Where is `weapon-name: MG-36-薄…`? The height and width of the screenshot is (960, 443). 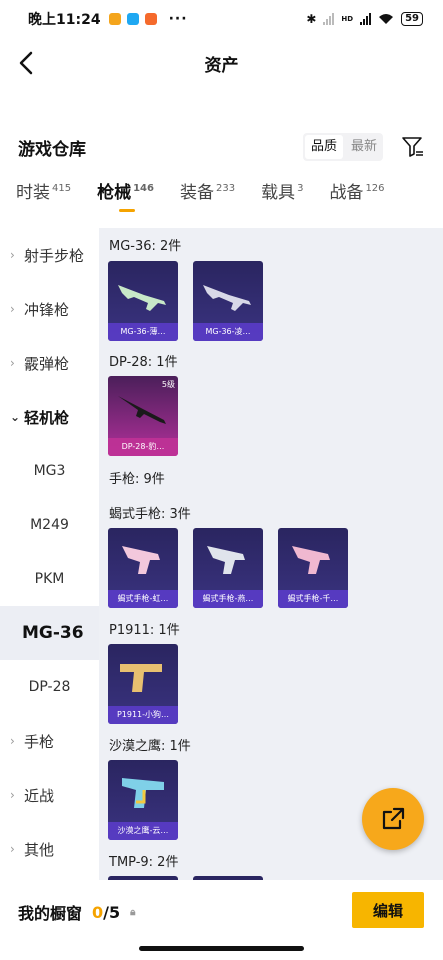
weapon-name: MG-36-薄… is located at coordinates (143, 332).